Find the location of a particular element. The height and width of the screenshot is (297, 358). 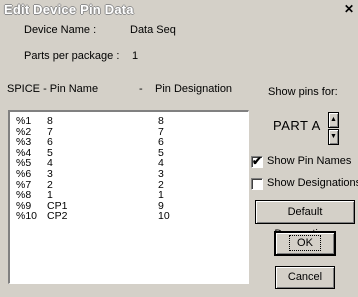

device-name-label: Device Name : is located at coordinates (60, 30).